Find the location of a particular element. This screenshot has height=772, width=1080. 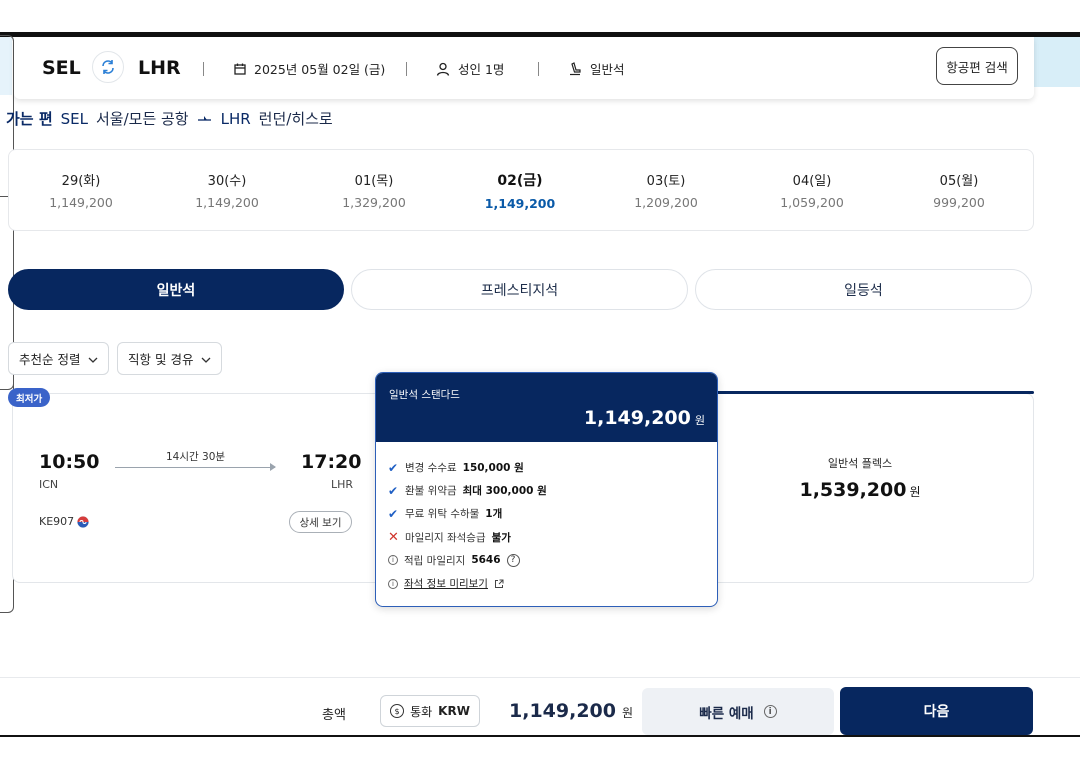

total-price: 1,149,200 is located at coordinates (562, 711).